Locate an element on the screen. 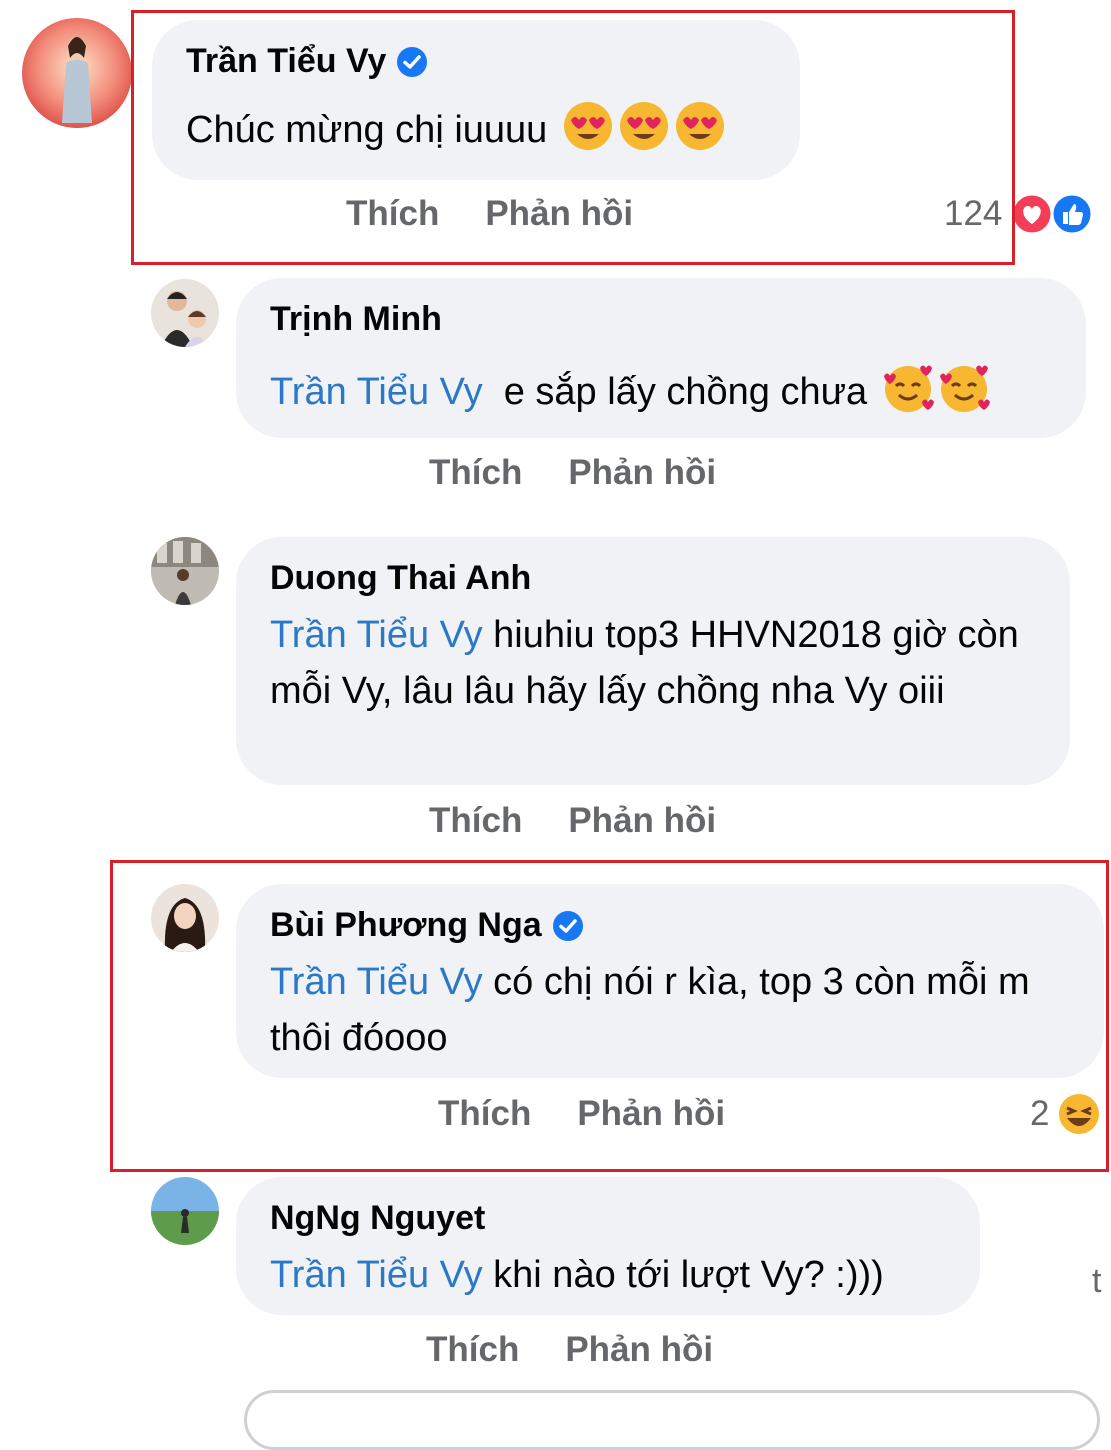 Image resolution: width=1111 pixels, height=1450 pixels. comment-author: NgNg Nguyet is located at coordinates (377, 1218).